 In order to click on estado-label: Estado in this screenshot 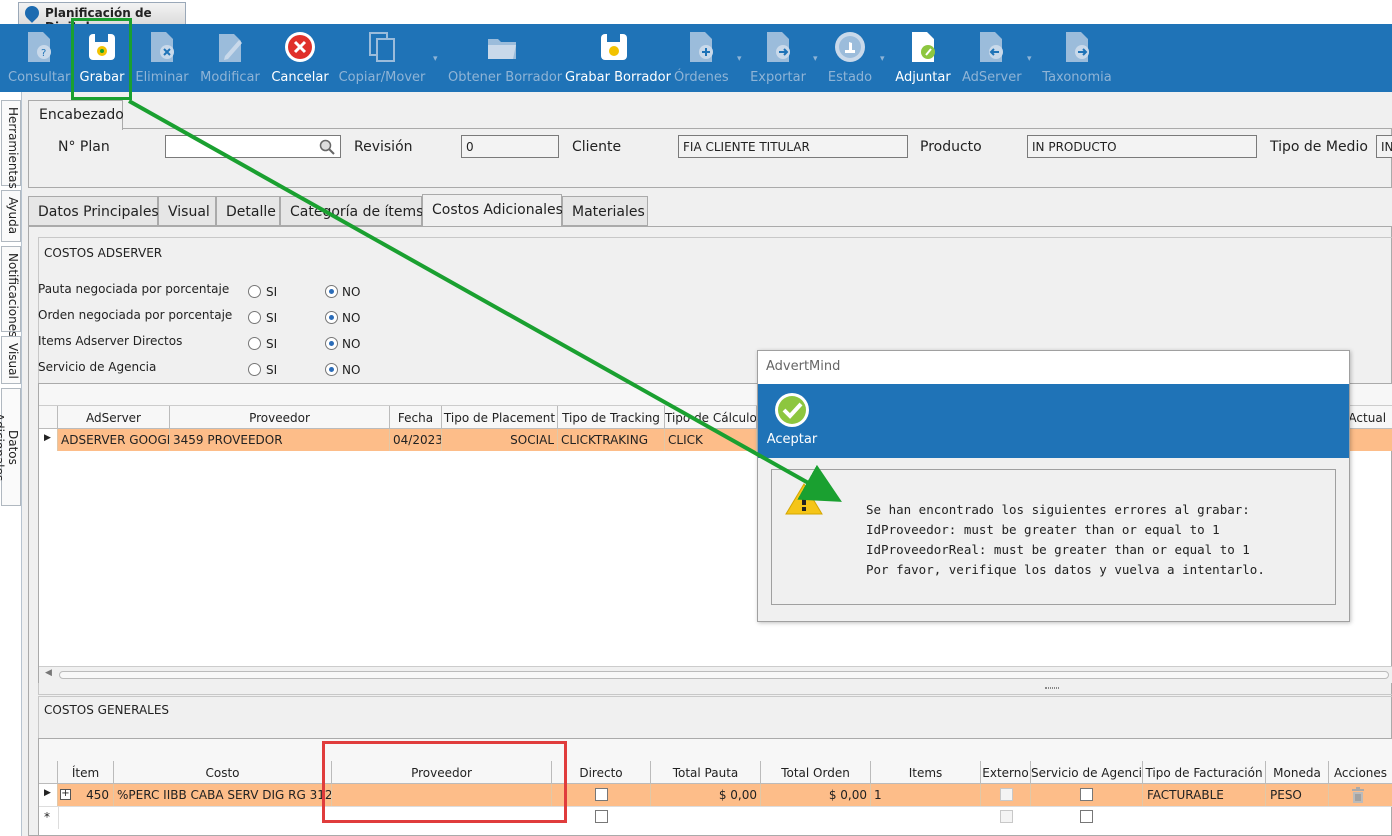, I will do `click(850, 77)`.